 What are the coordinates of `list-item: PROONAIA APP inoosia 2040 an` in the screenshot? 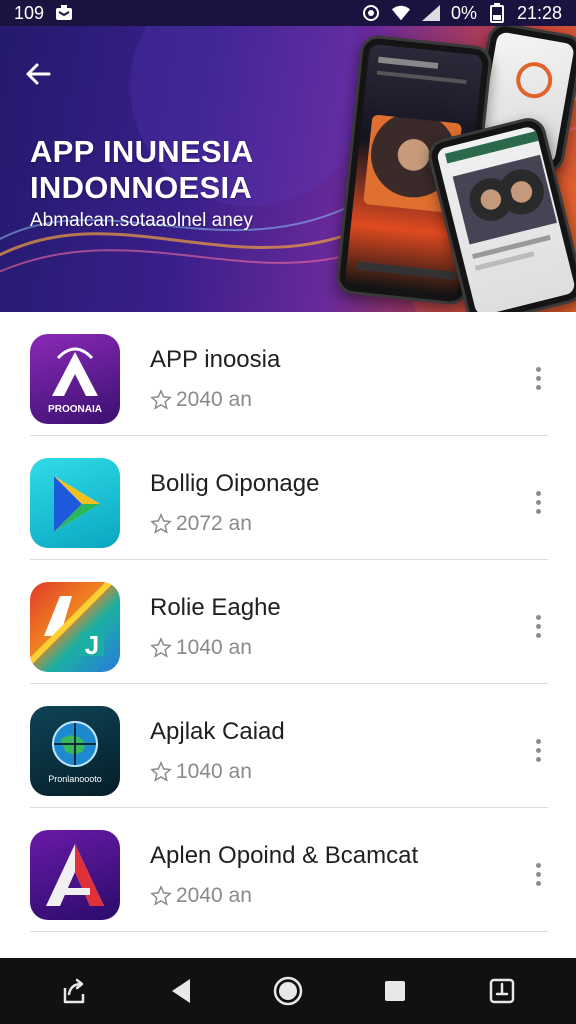 It's located at (288, 374).